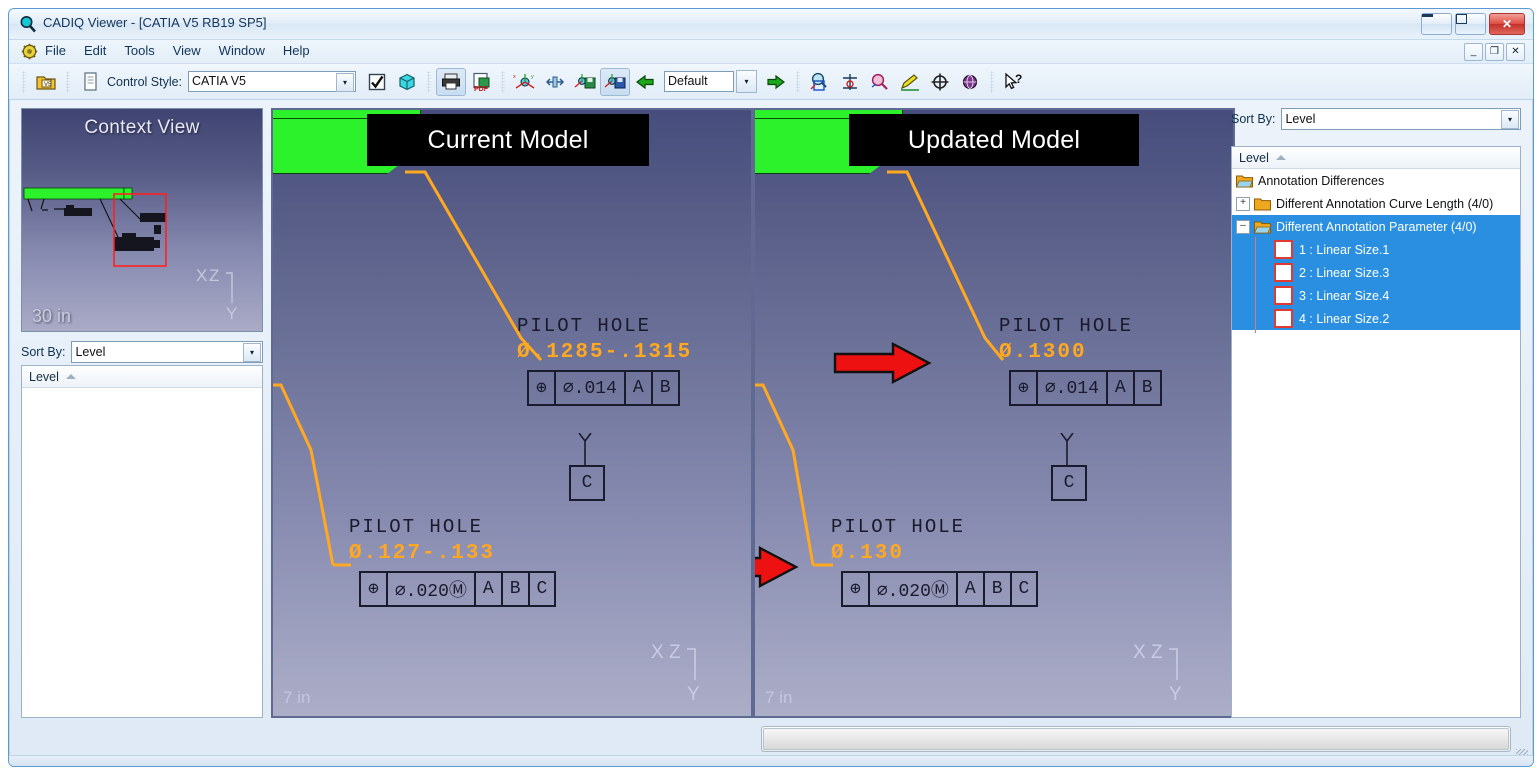  Describe the element at coordinates (940, 82) in the screenshot. I see `target-icon` at that location.